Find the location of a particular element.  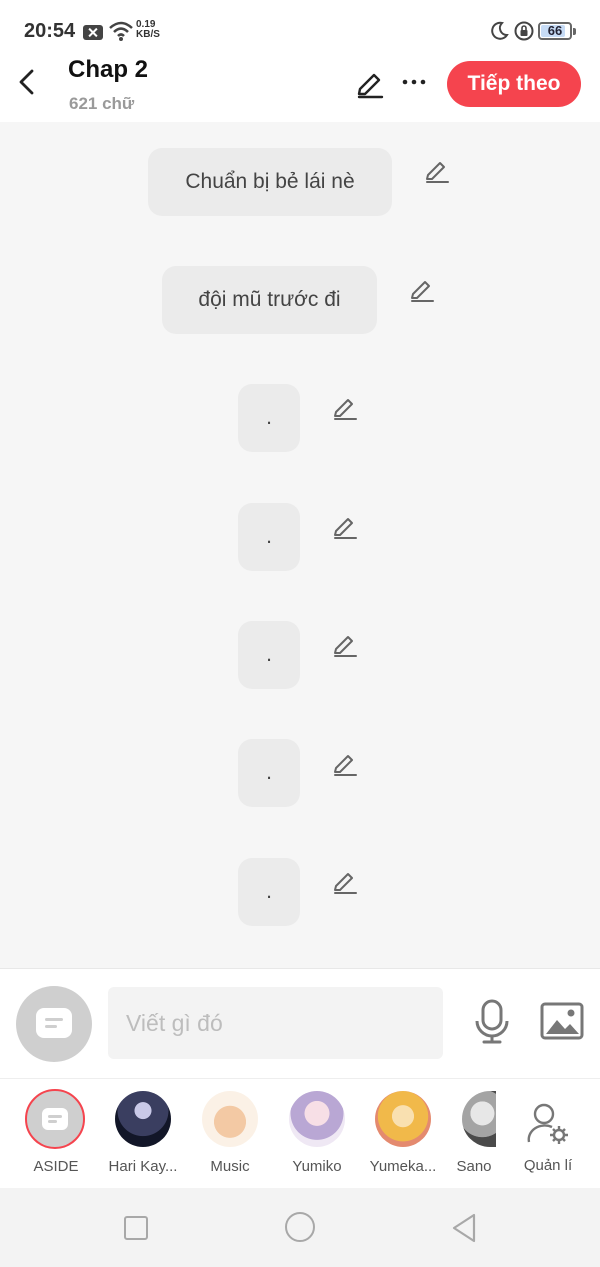

status-time: 20:54 is located at coordinates (50, 31).